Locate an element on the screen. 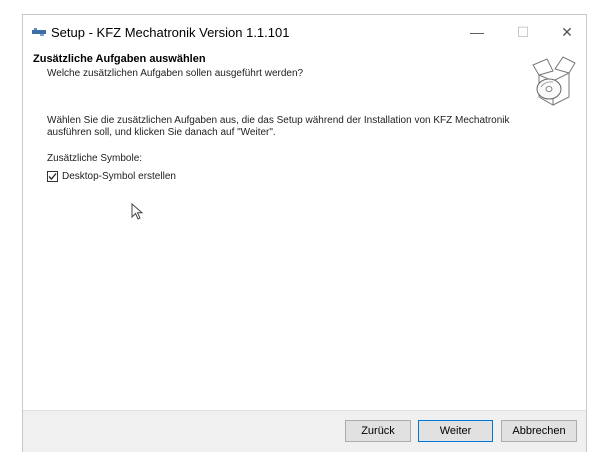 This screenshot has width=589, height=454. additional-symbols-label: Zusätzliche Symbole: is located at coordinates (95, 158).